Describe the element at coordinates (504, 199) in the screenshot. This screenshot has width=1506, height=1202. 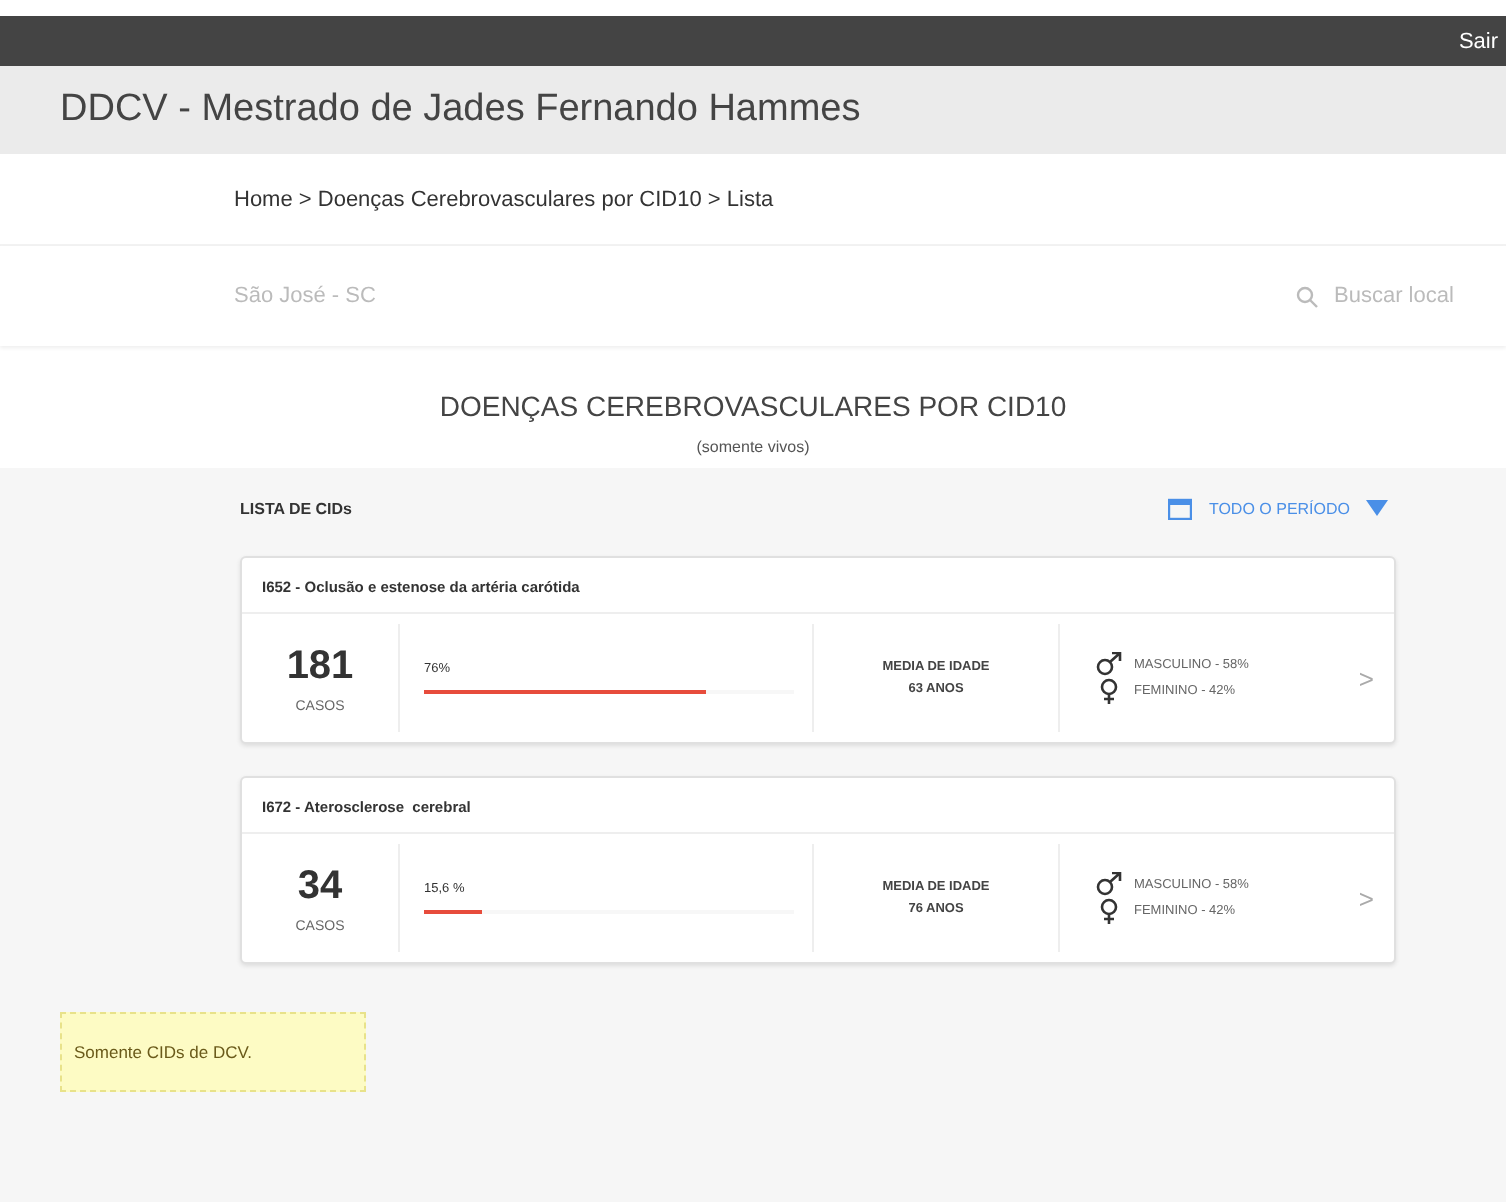
I see `breadcrumb: Home > Doenças Cerebrovasculares por CID10 > Lista` at that location.